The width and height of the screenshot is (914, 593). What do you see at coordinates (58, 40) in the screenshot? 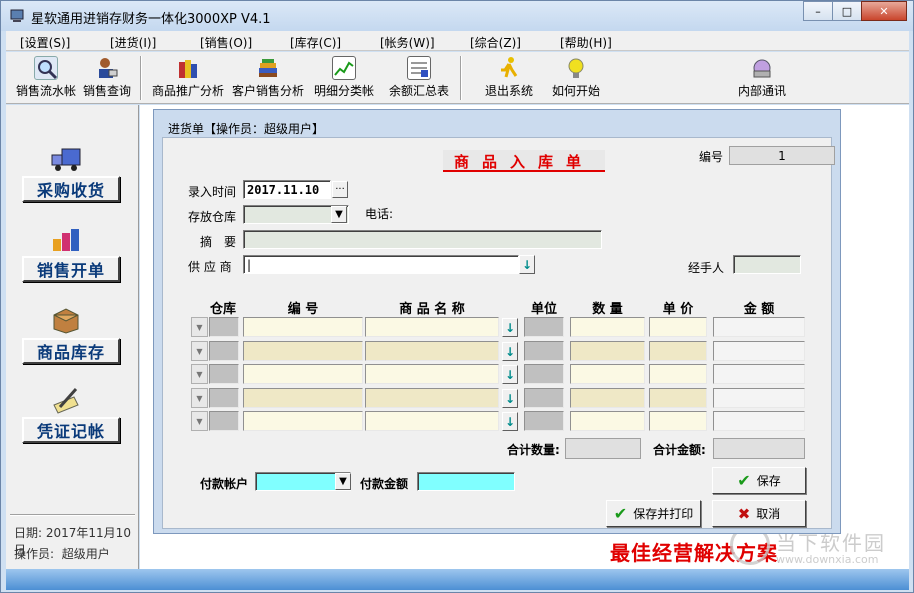
I see `menu-settings: [设置(S)]` at bounding box center [58, 40].